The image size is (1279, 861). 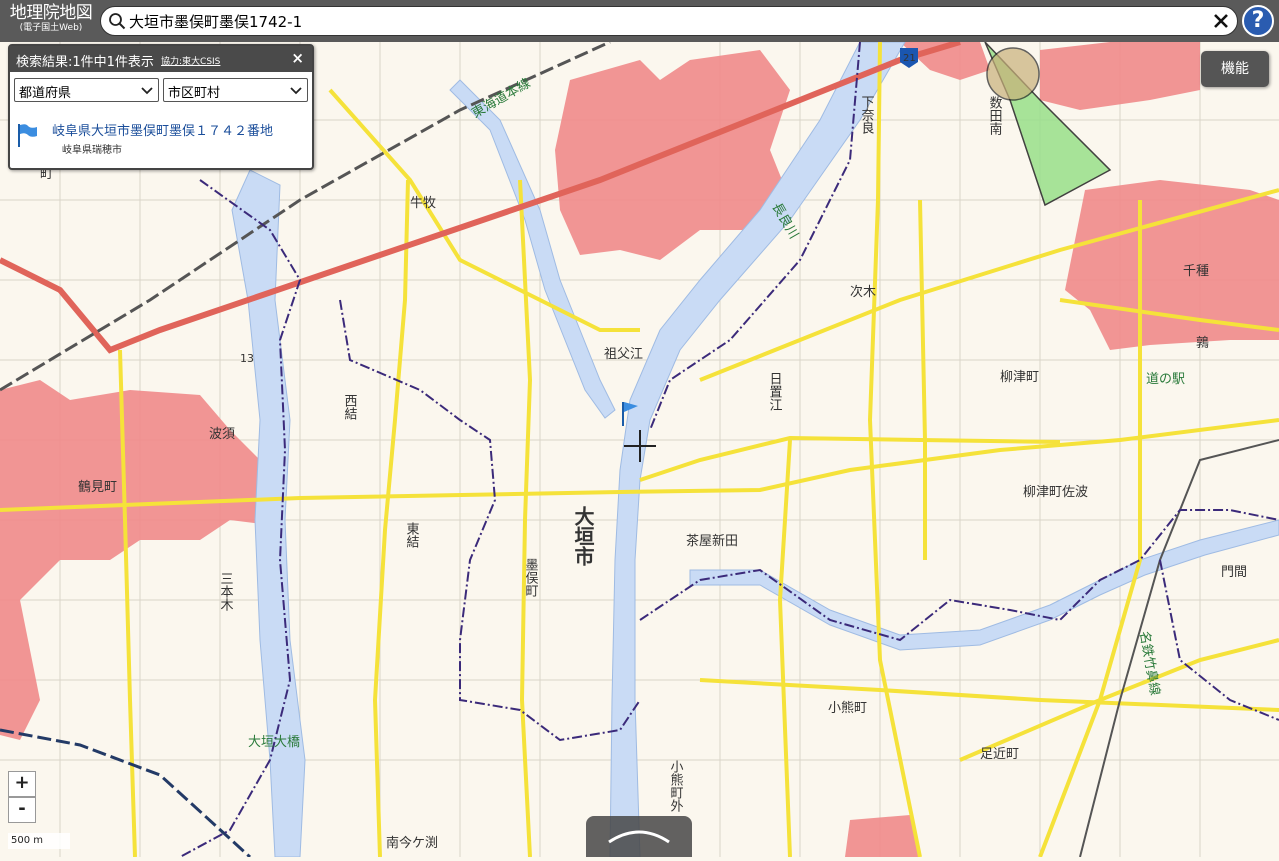 I want to click on measurement-circle, so click(x=1013, y=74).